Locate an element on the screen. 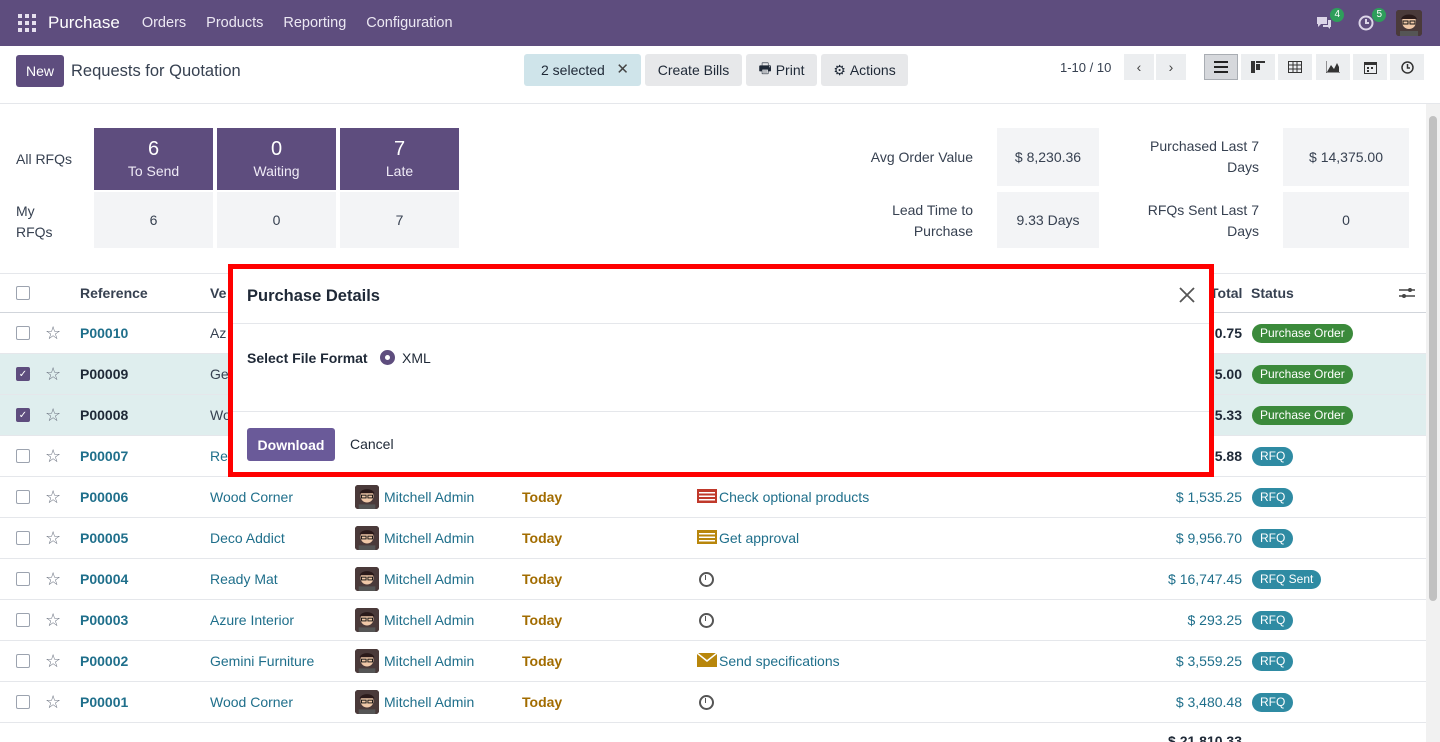 The width and height of the screenshot is (1440, 742). scroll-thumb is located at coordinates (1433, 358).